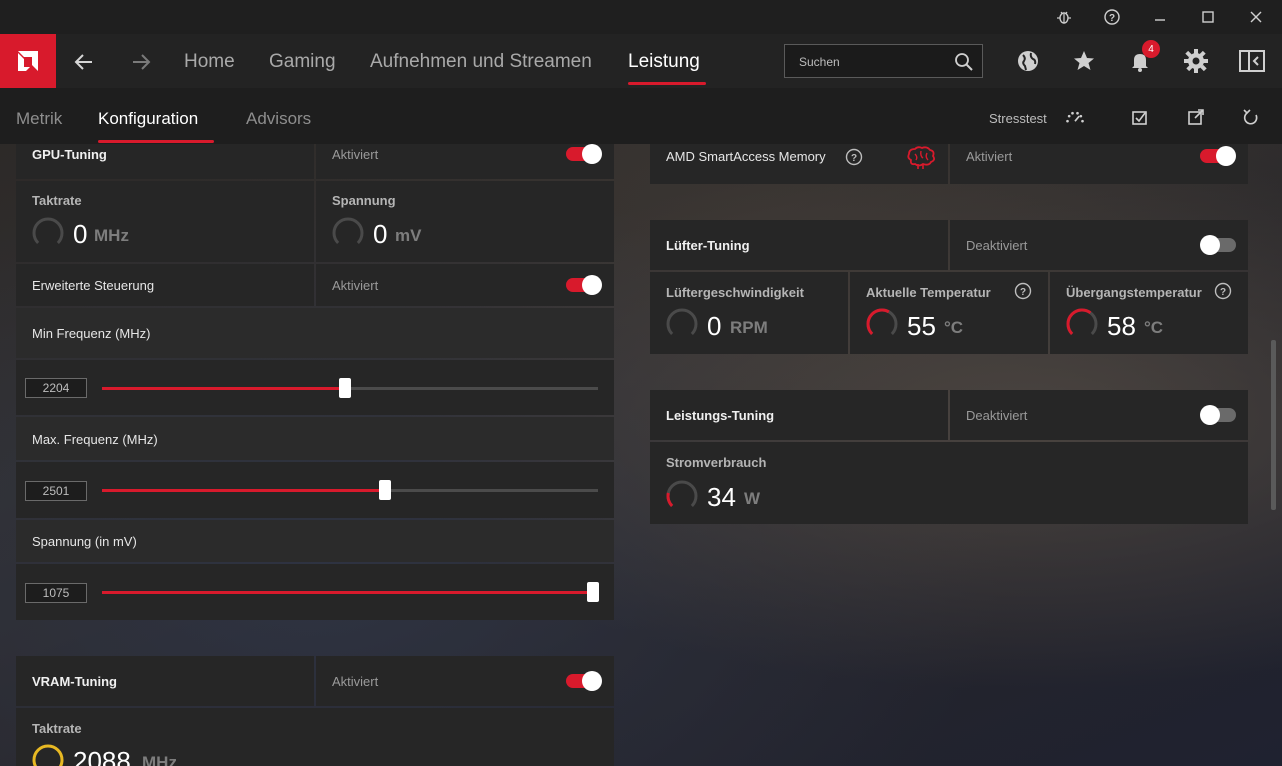 Image resolution: width=1282 pixels, height=766 pixels. What do you see at coordinates (302, 62) in the screenshot?
I see `nav-gaming: Gaming` at bounding box center [302, 62].